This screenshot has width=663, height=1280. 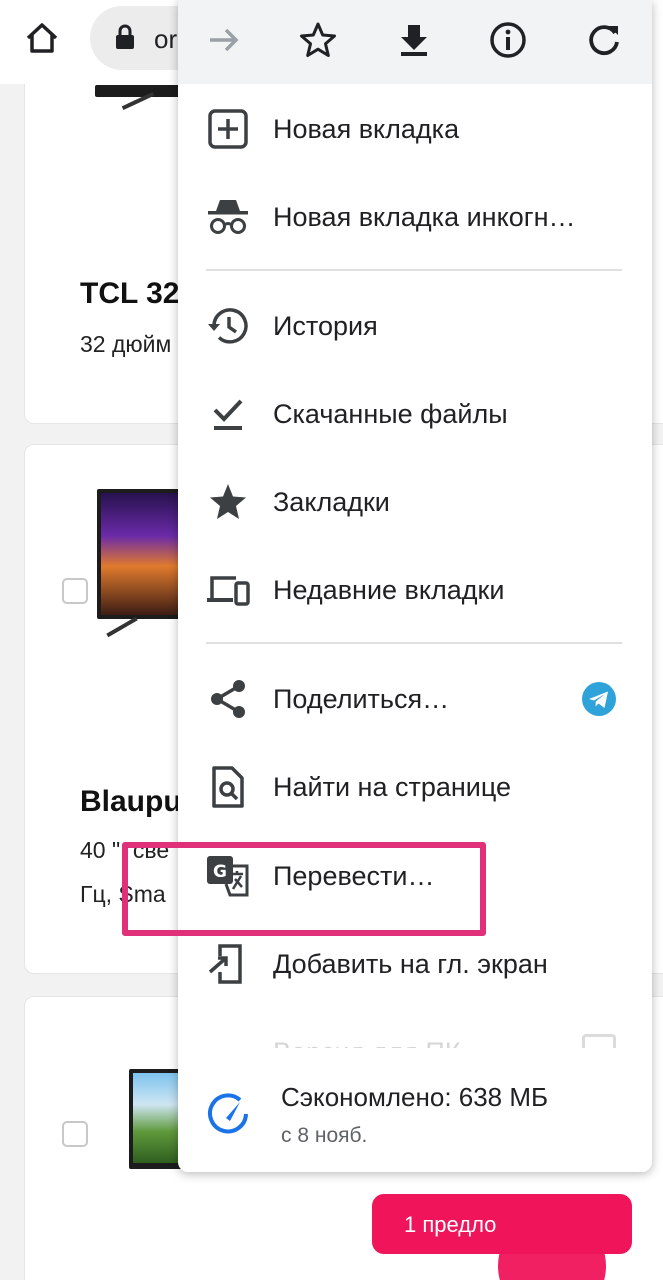 I want to click on menu-item-downloads: Скачанные файлы, so click(x=415, y=414).